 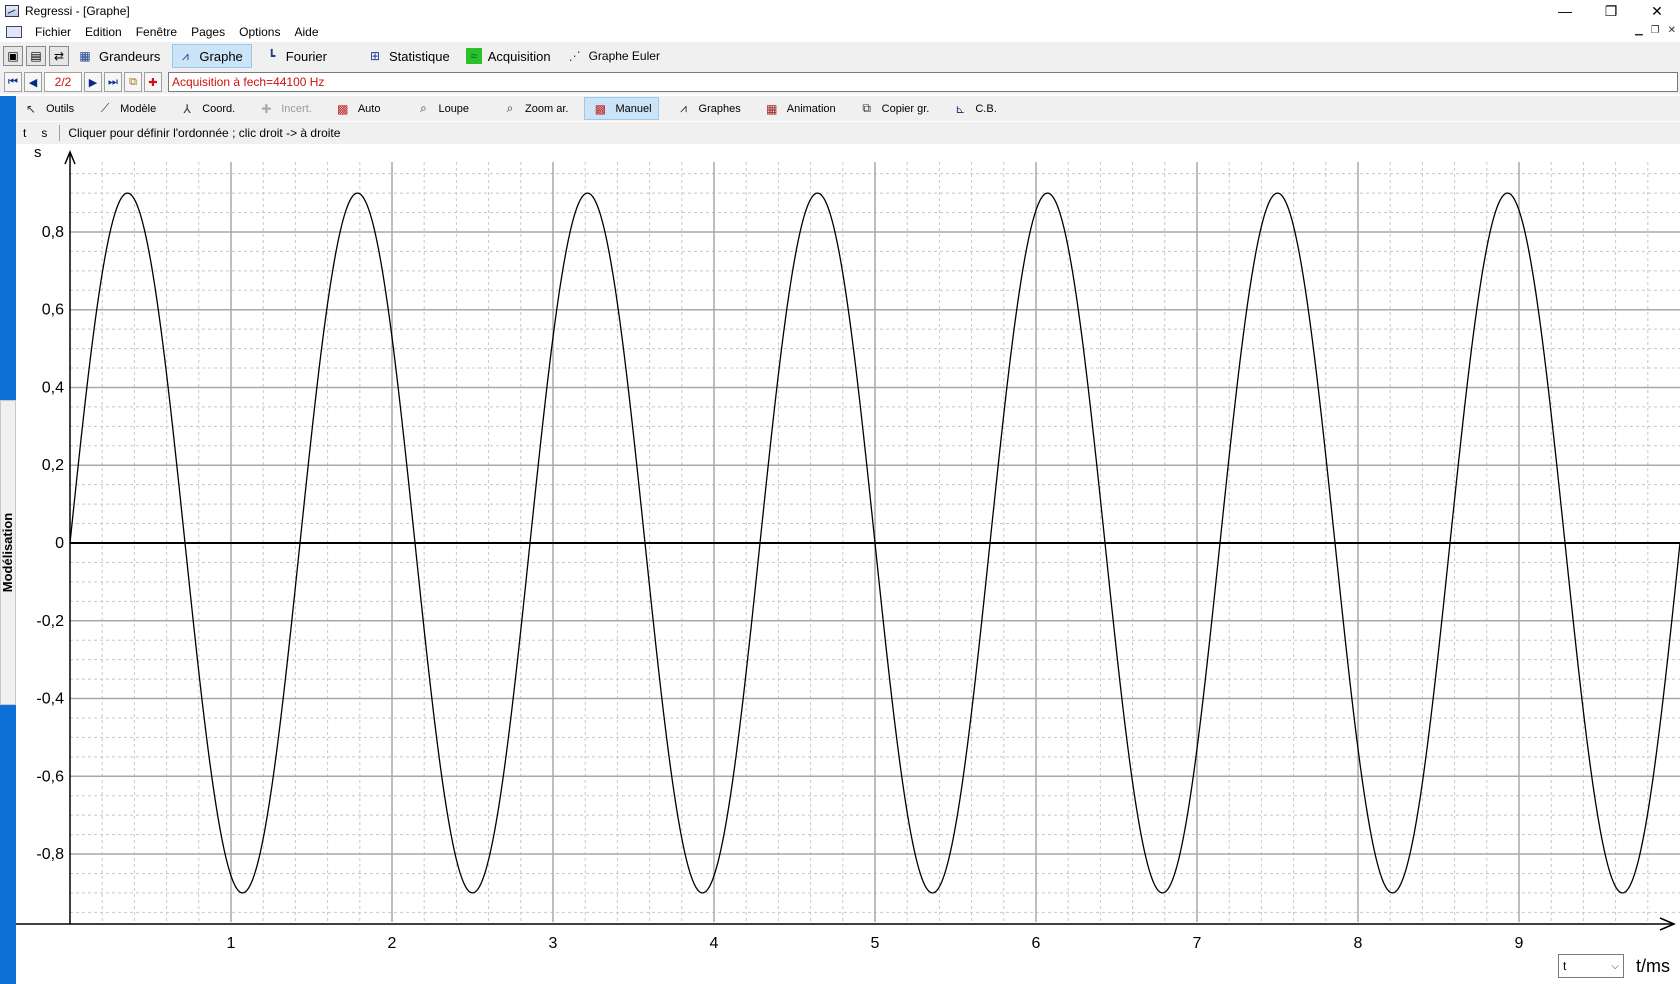 I want to click on previous-page-button: ◀, so click(x=33, y=82).